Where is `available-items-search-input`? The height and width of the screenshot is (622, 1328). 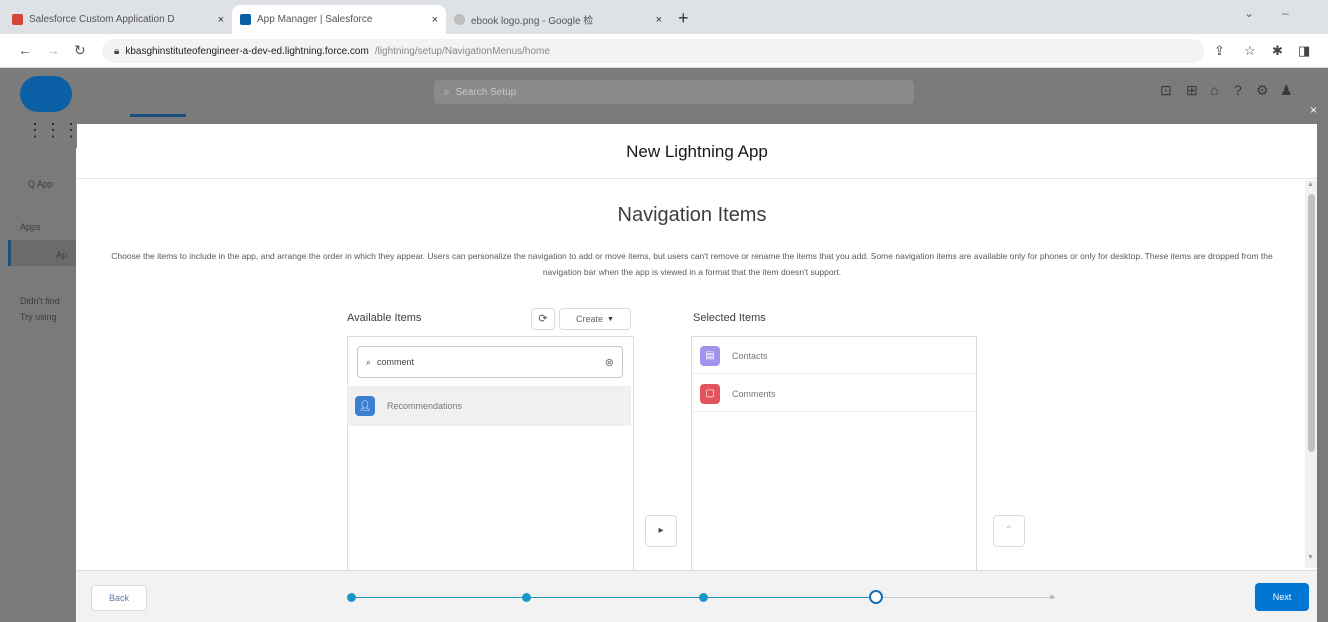
available-items-search-input is located at coordinates (477, 362).